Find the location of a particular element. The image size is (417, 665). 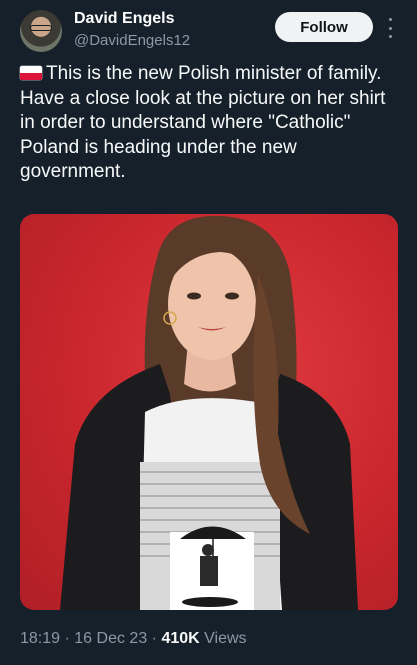

views-count: 410K is located at coordinates (180, 638).